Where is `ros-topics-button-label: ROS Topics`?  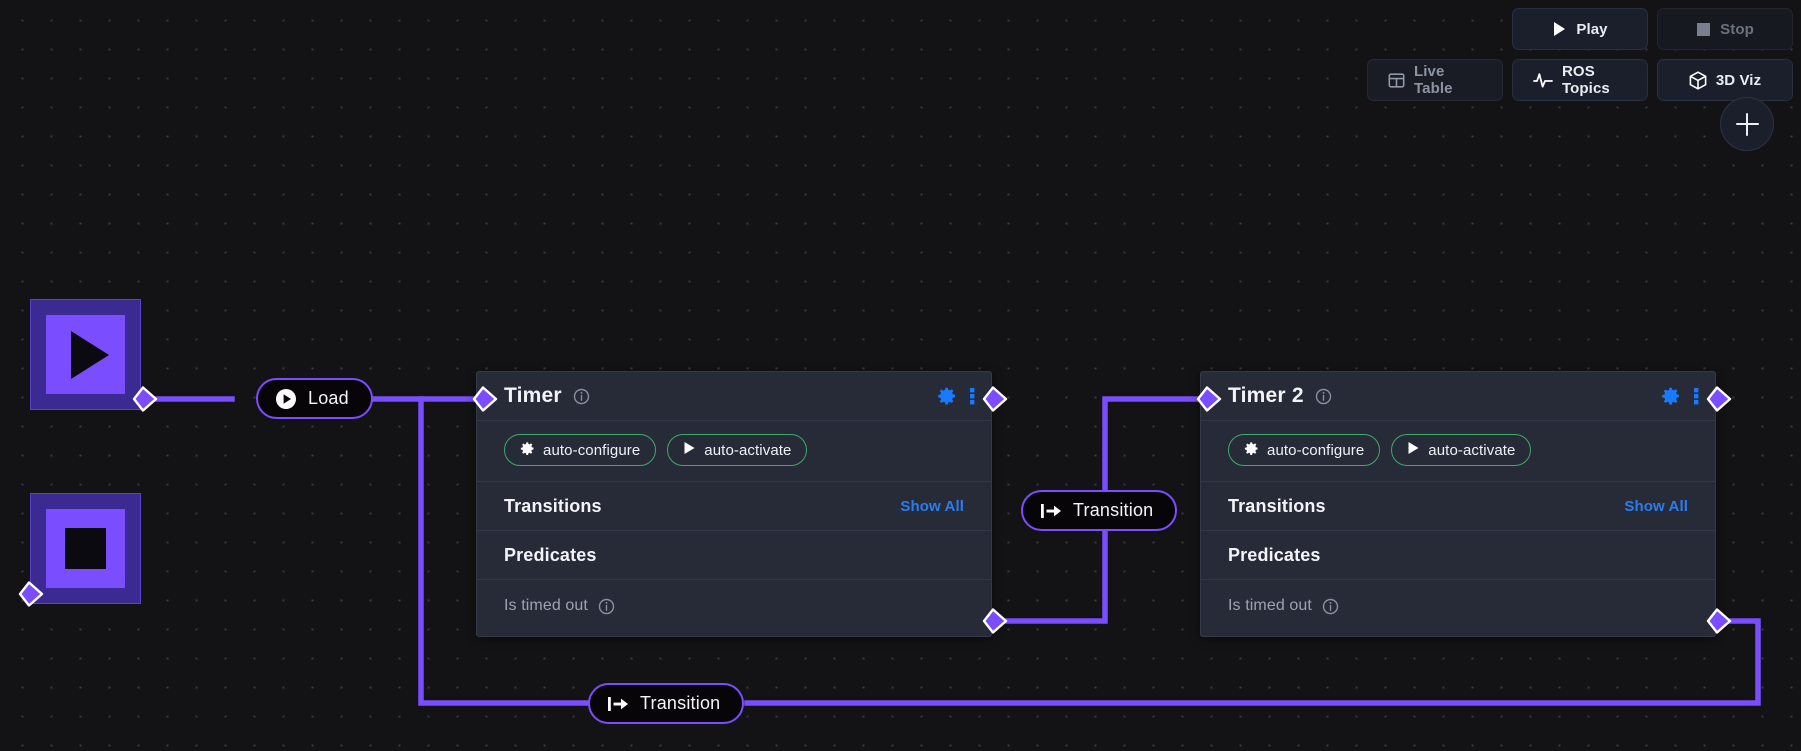
ros-topics-button-label: ROS Topics is located at coordinates (1586, 80).